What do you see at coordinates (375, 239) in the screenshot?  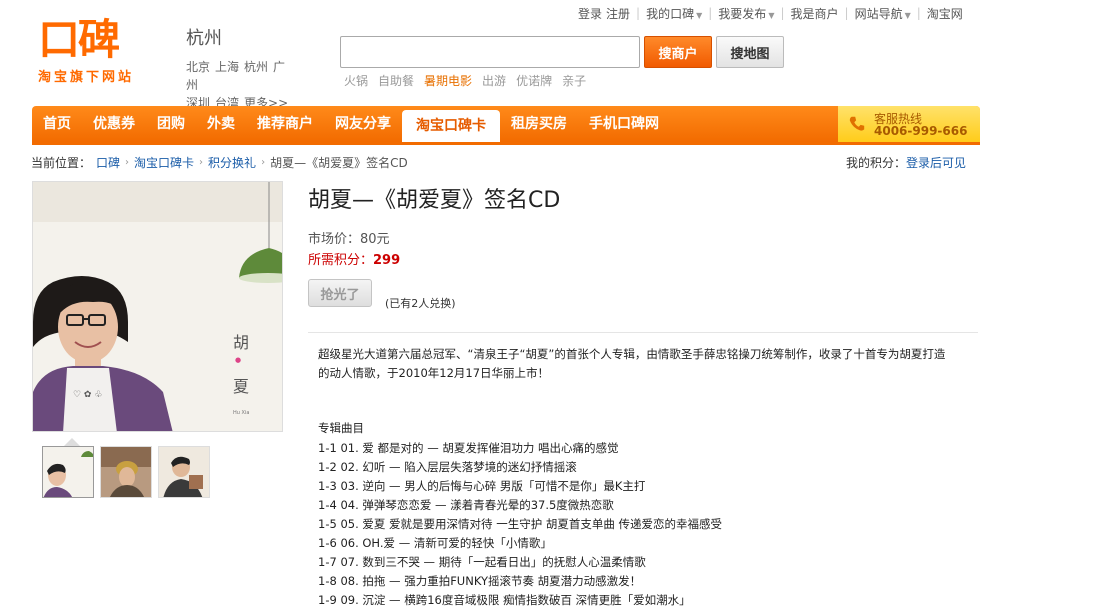 I see `market-price-value: 80元` at bounding box center [375, 239].